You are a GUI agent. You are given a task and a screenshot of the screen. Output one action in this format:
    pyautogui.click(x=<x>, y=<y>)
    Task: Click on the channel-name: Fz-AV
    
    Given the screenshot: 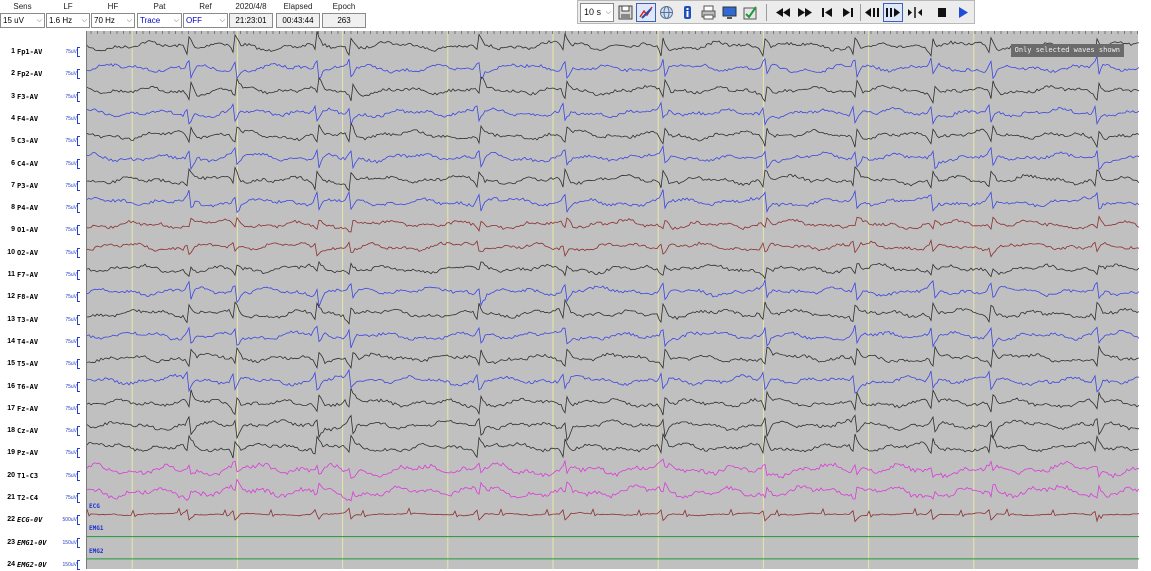 What is the action you would take?
    pyautogui.click(x=28, y=408)
    